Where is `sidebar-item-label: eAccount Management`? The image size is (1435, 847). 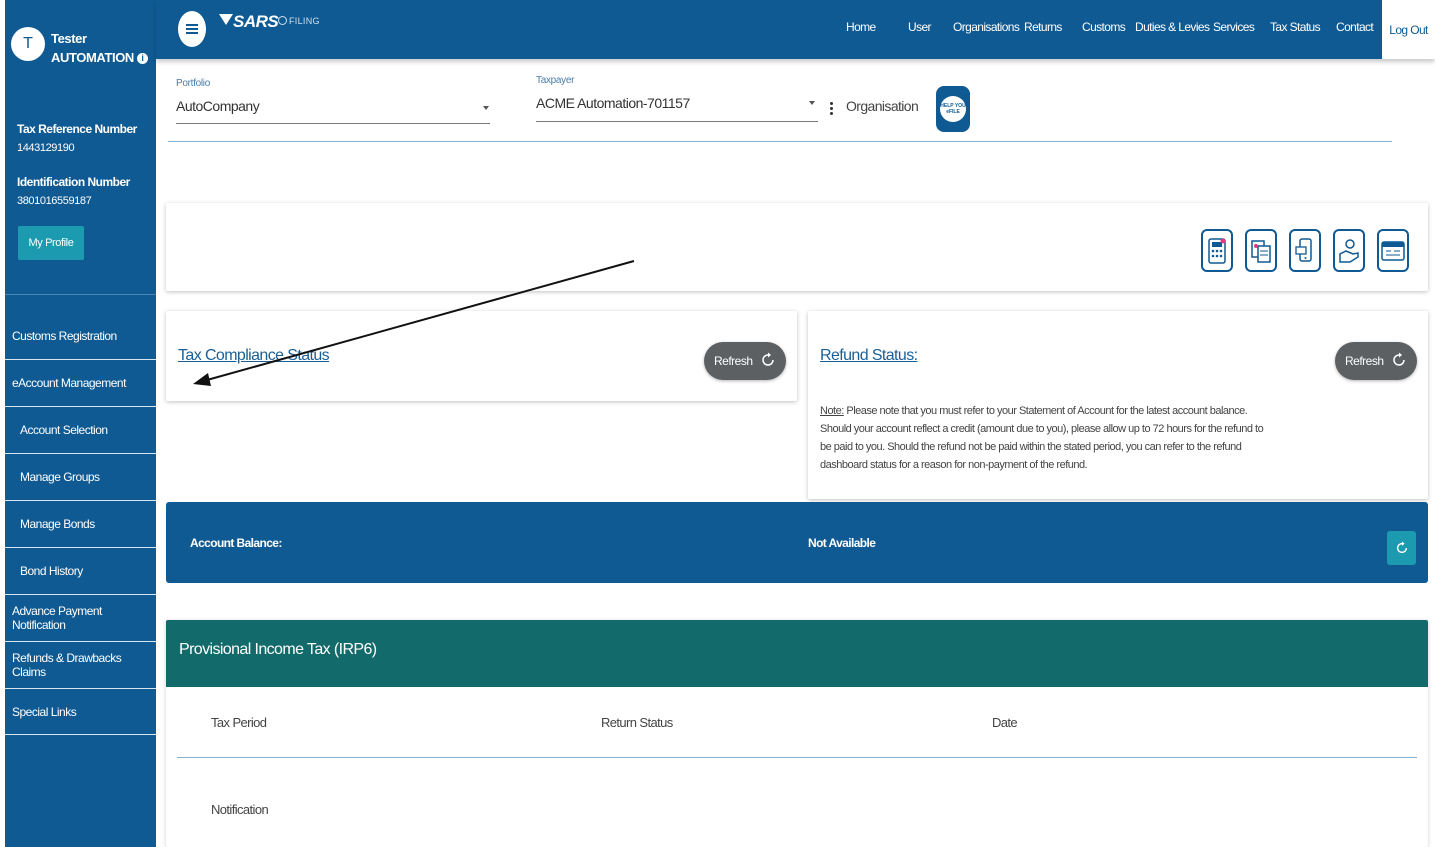
sidebar-item-label: eAccount Management is located at coordinates (69, 383).